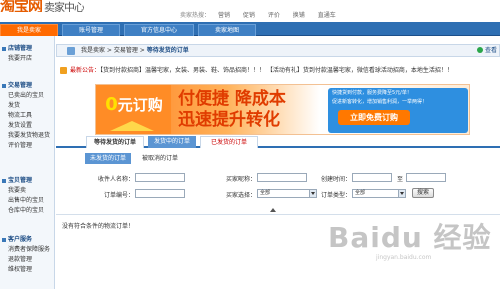 The width and height of the screenshot is (500, 289). Describe the element at coordinates (240, 195) in the screenshot. I see `buyer-choice-label: 买家选择：` at that location.